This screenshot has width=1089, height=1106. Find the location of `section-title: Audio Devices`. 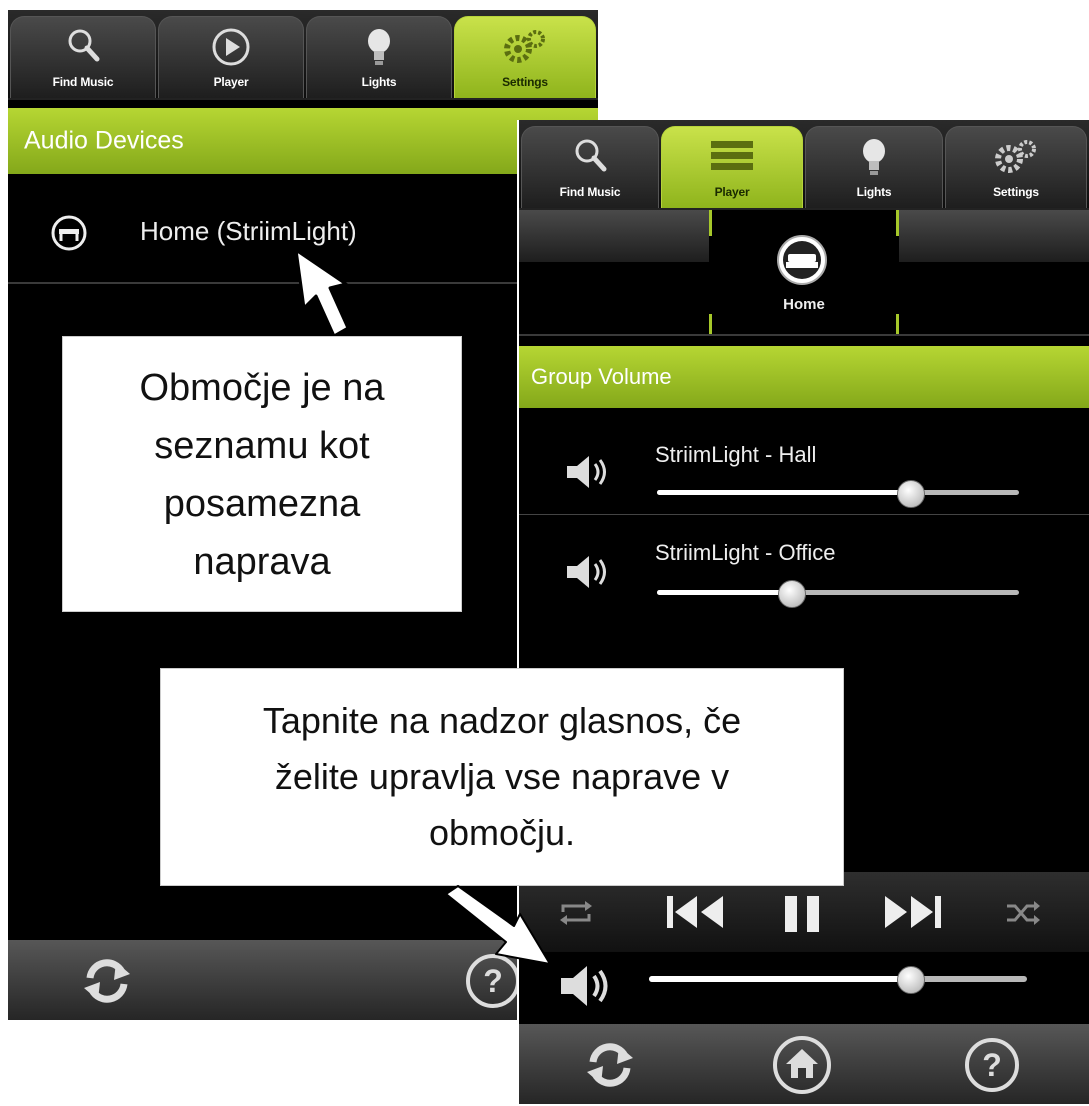

section-title: Audio Devices is located at coordinates (104, 140).